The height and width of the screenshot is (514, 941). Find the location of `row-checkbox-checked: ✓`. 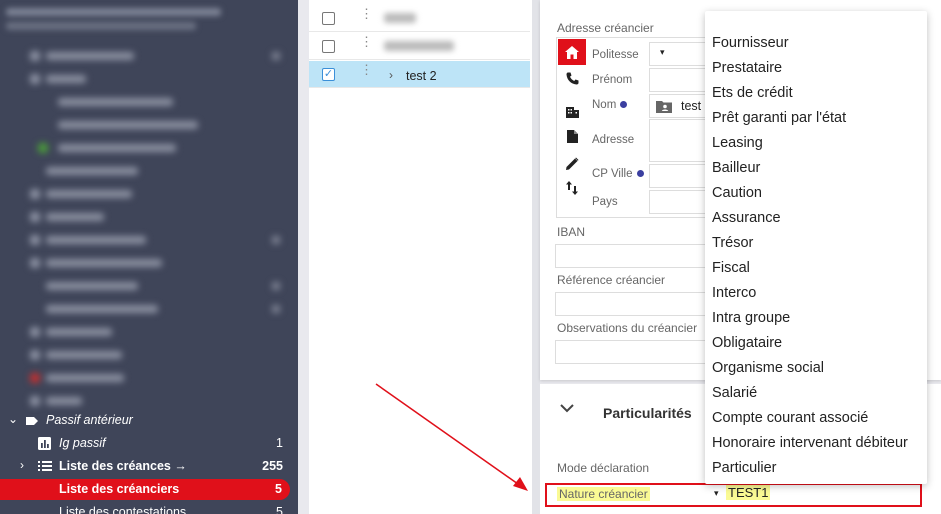

row-checkbox-checked: ✓ is located at coordinates (328, 74).